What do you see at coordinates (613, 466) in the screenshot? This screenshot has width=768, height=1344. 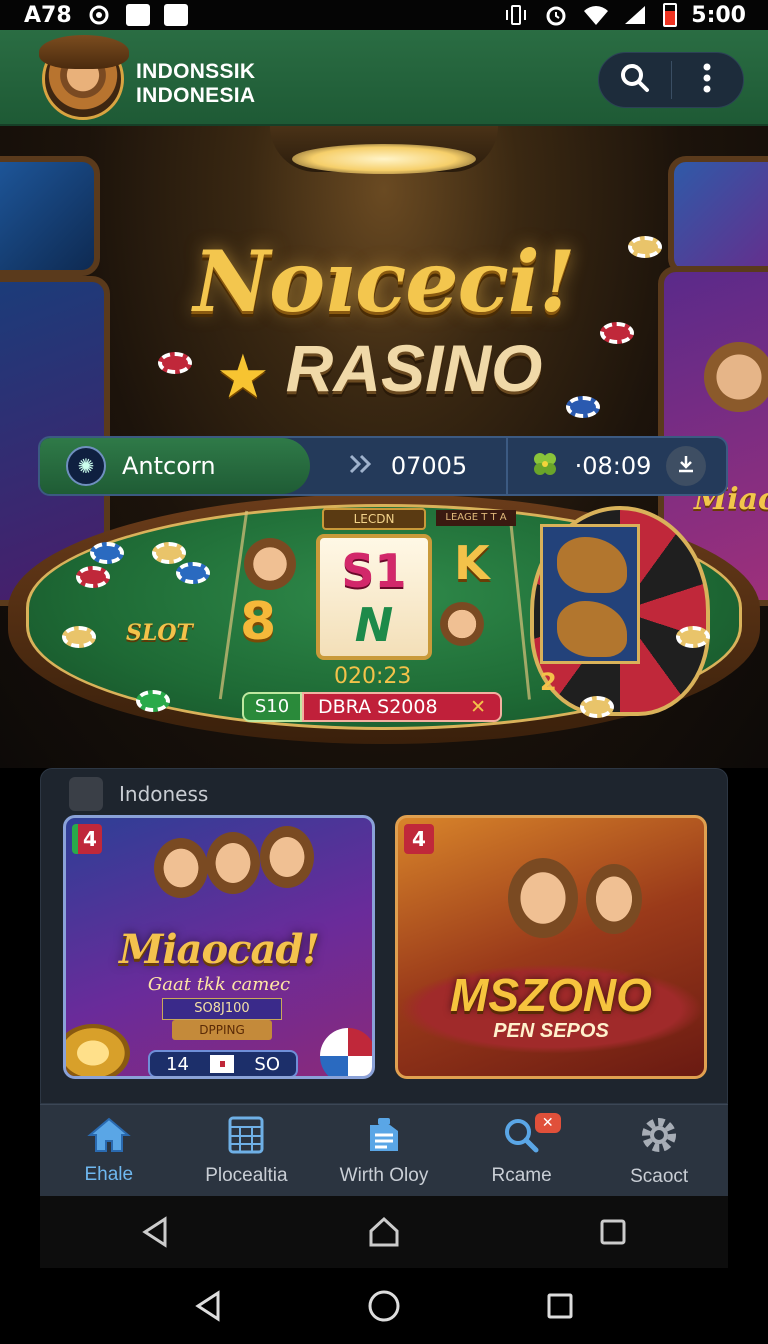 I see `timer-value: ·08:09` at bounding box center [613, 466].